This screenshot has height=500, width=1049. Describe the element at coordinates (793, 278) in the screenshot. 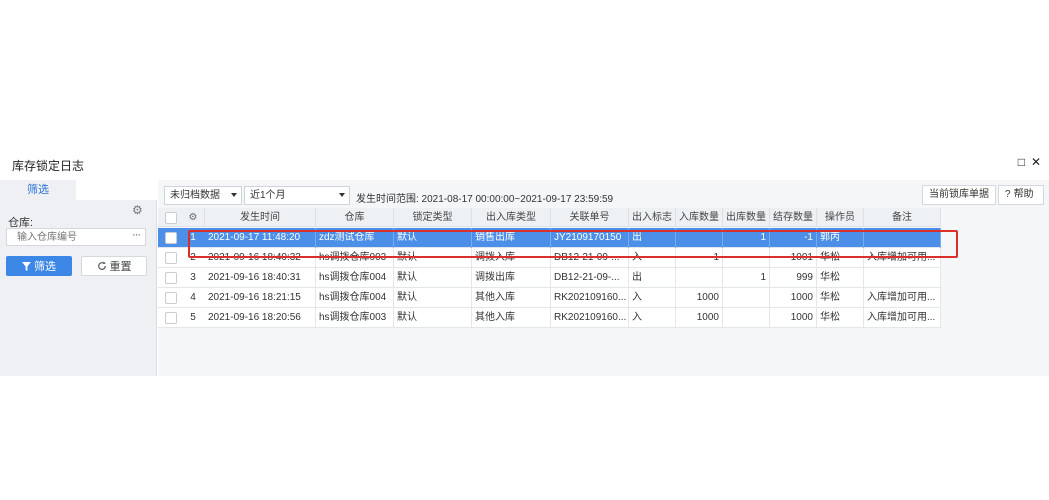

I see `cell-balance: 999` at that location.